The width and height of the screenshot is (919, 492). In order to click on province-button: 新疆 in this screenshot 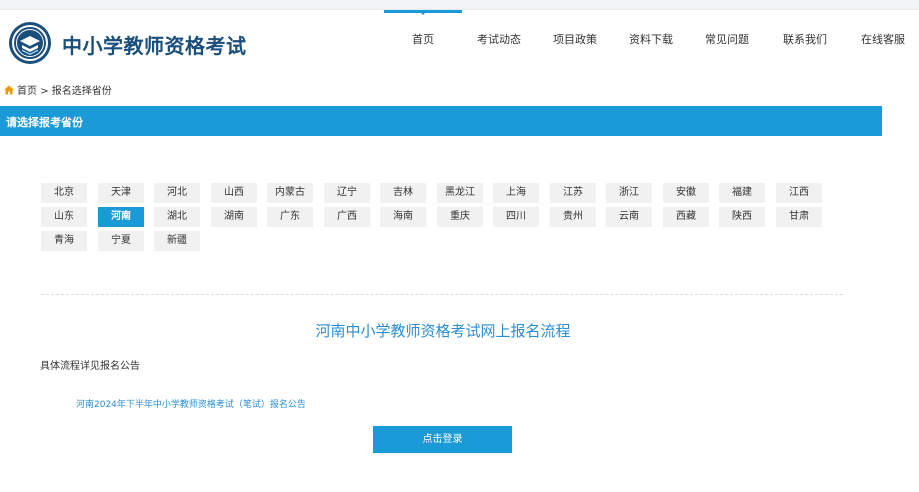, I will do `click(177, 241)`.